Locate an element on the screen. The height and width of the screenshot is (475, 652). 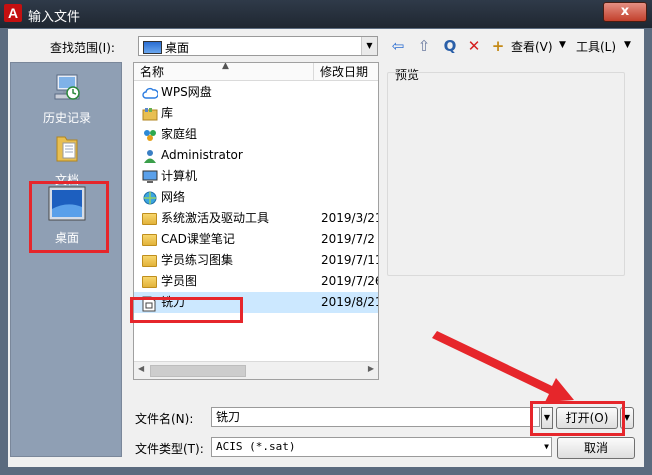
annotation-arrow is located at coordinates (503, 366).